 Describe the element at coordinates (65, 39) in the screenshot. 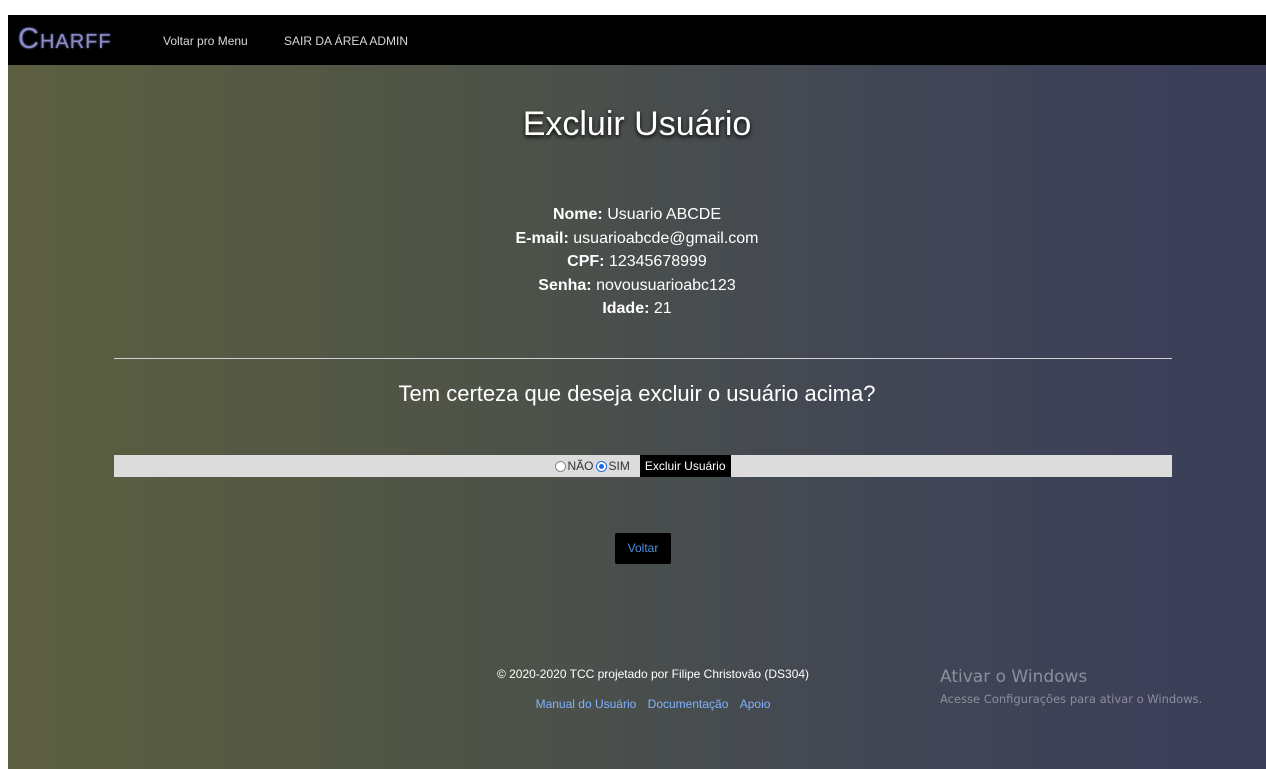

I see `brand-logo: Charff` at that location.